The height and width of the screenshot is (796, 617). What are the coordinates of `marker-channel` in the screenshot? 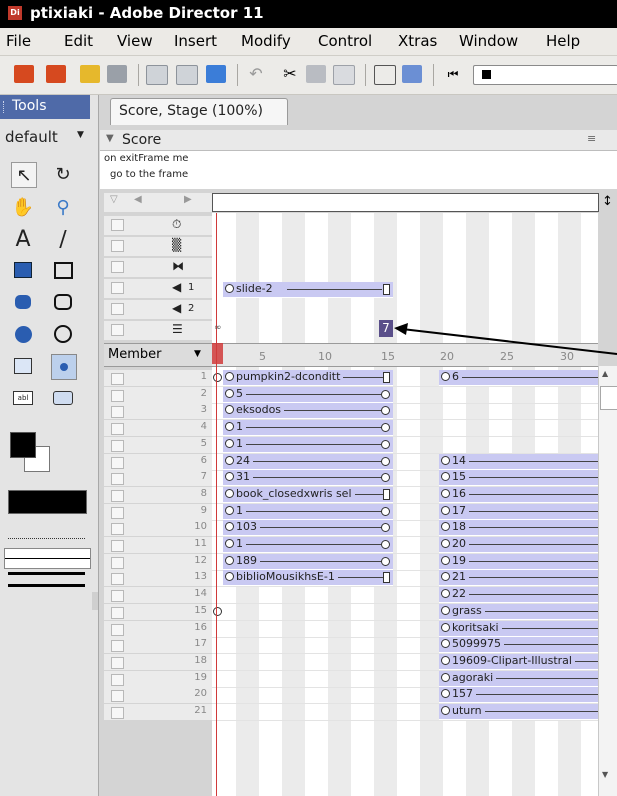 It's located at (405, 202).